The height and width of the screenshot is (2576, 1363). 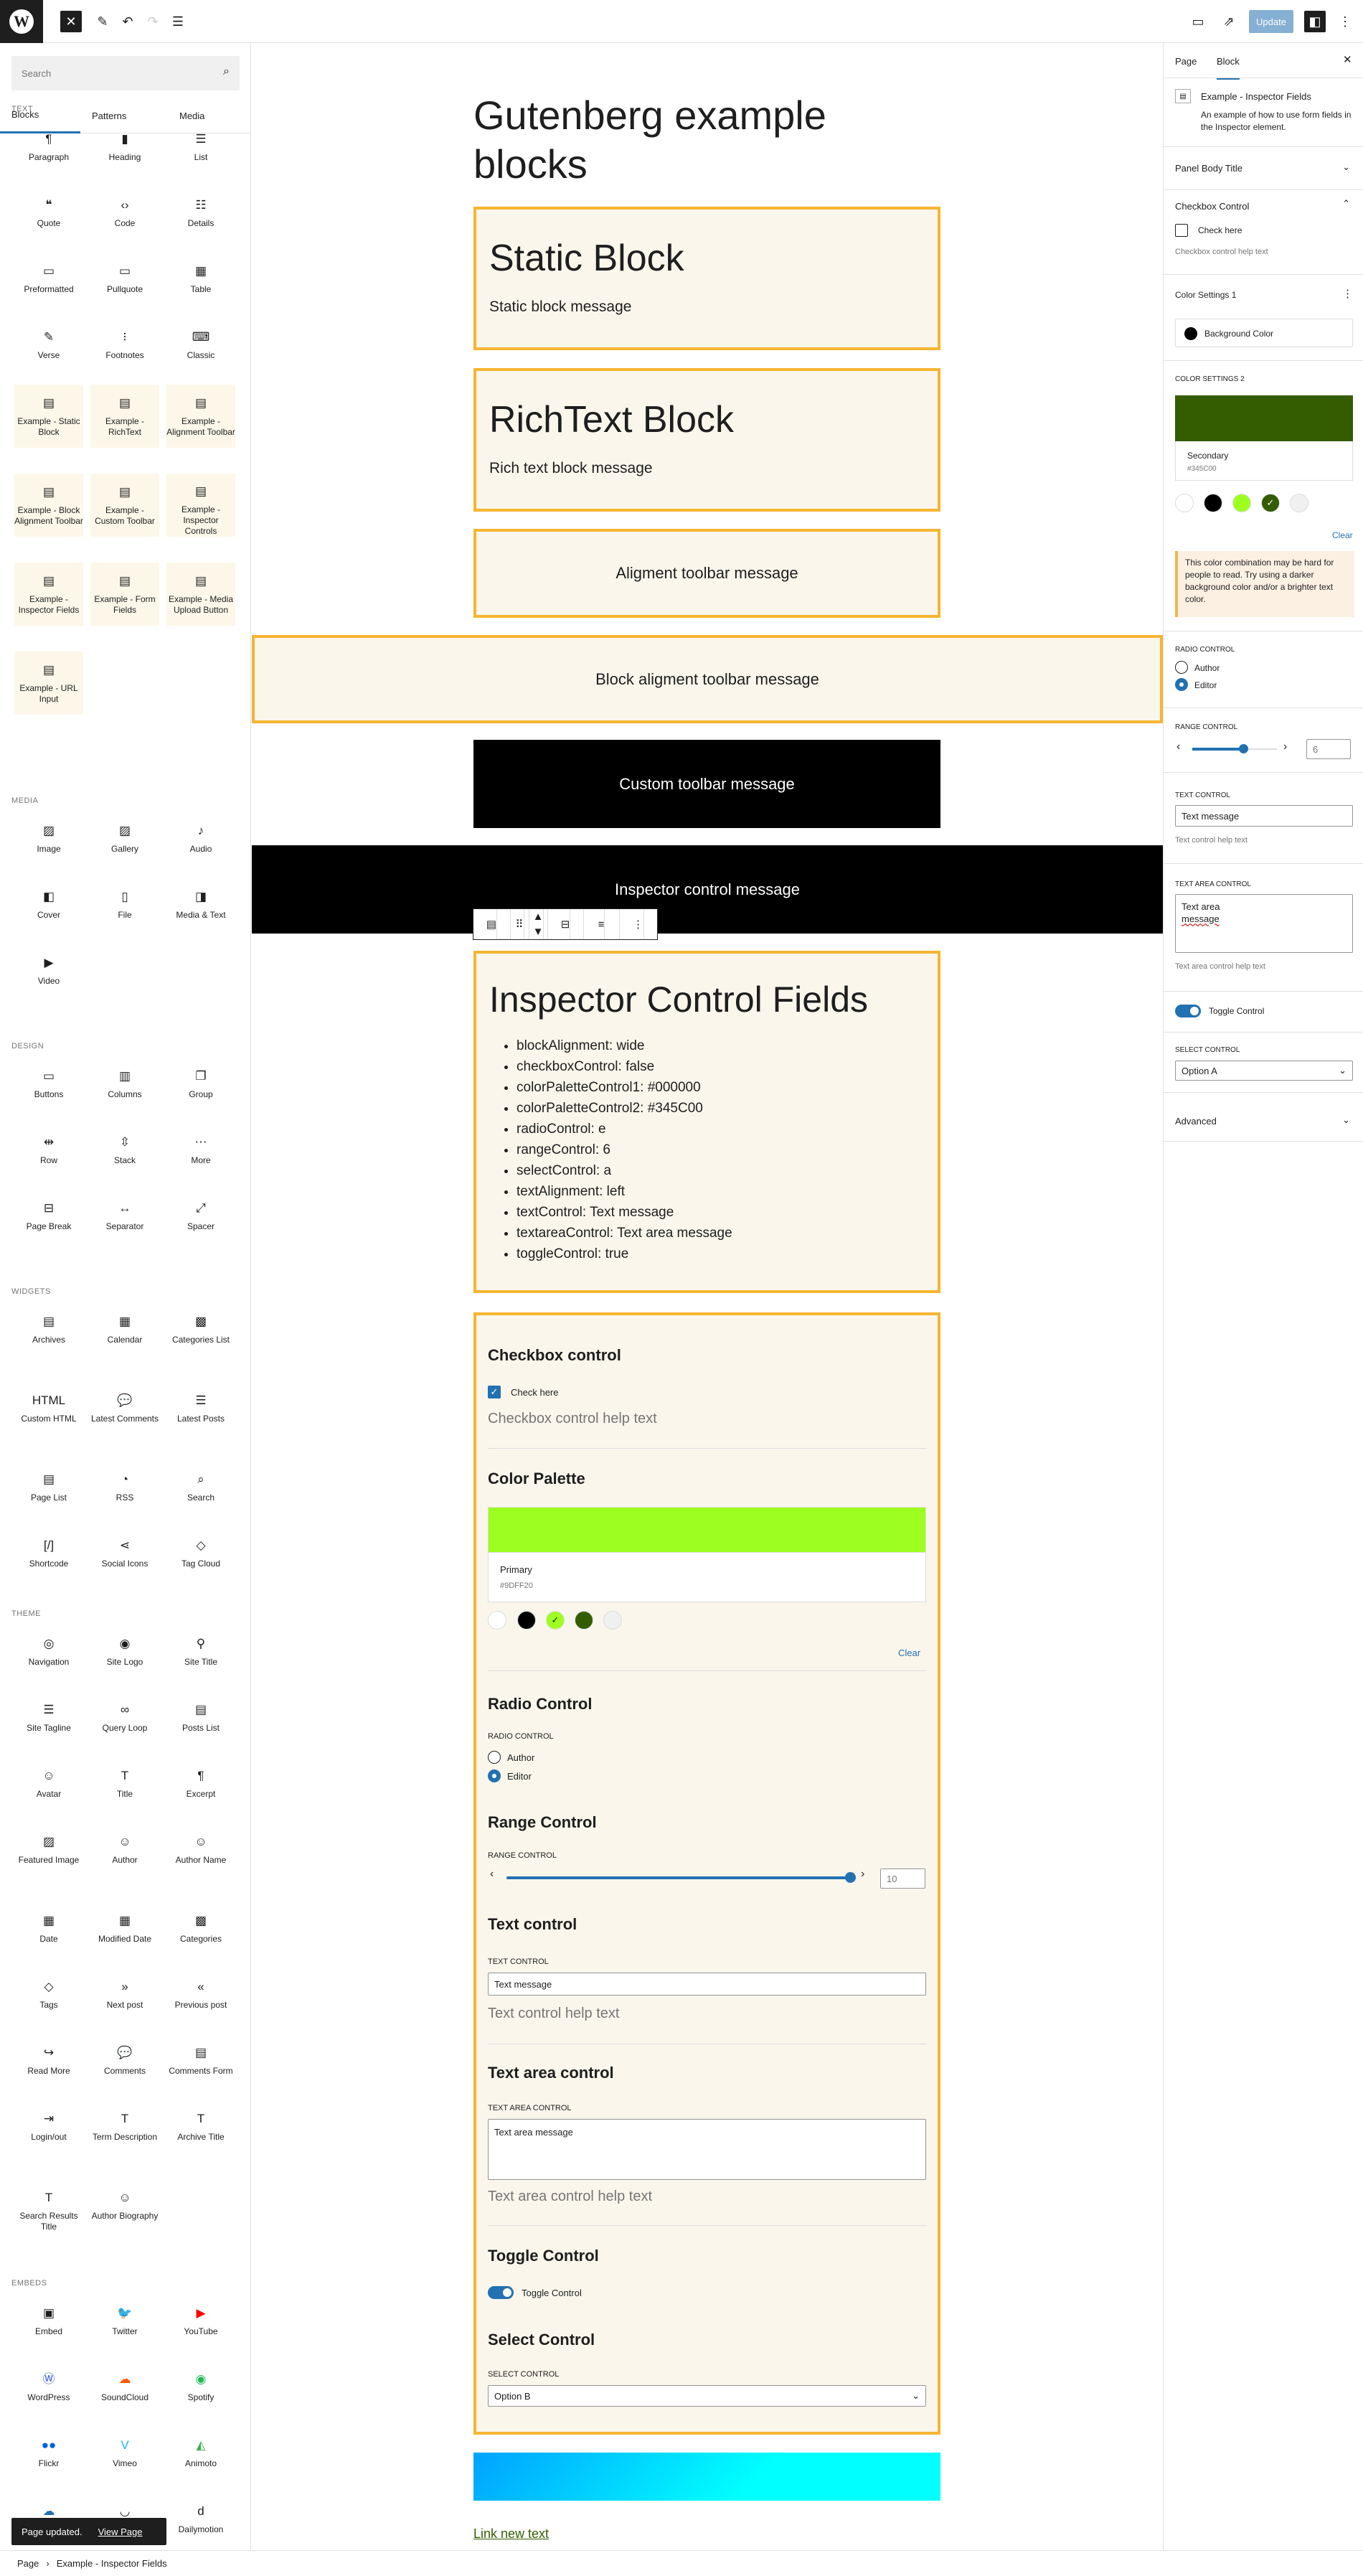 I want to click on block-item-page-list: ▤ Page List, so click(x=48, y=1492).